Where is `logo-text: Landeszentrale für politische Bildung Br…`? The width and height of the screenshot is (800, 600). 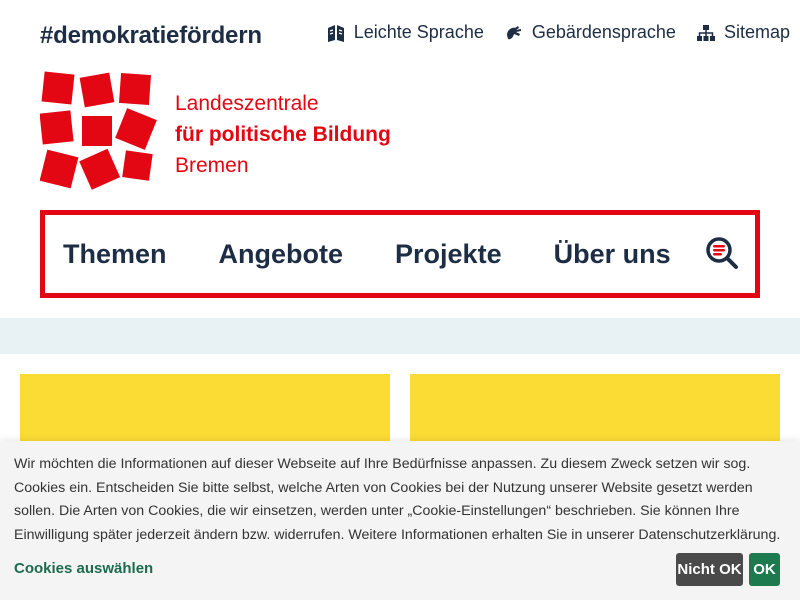
logo-text: Landeszentrale für politische Bildung Br… is located at coordinates (283, 134).